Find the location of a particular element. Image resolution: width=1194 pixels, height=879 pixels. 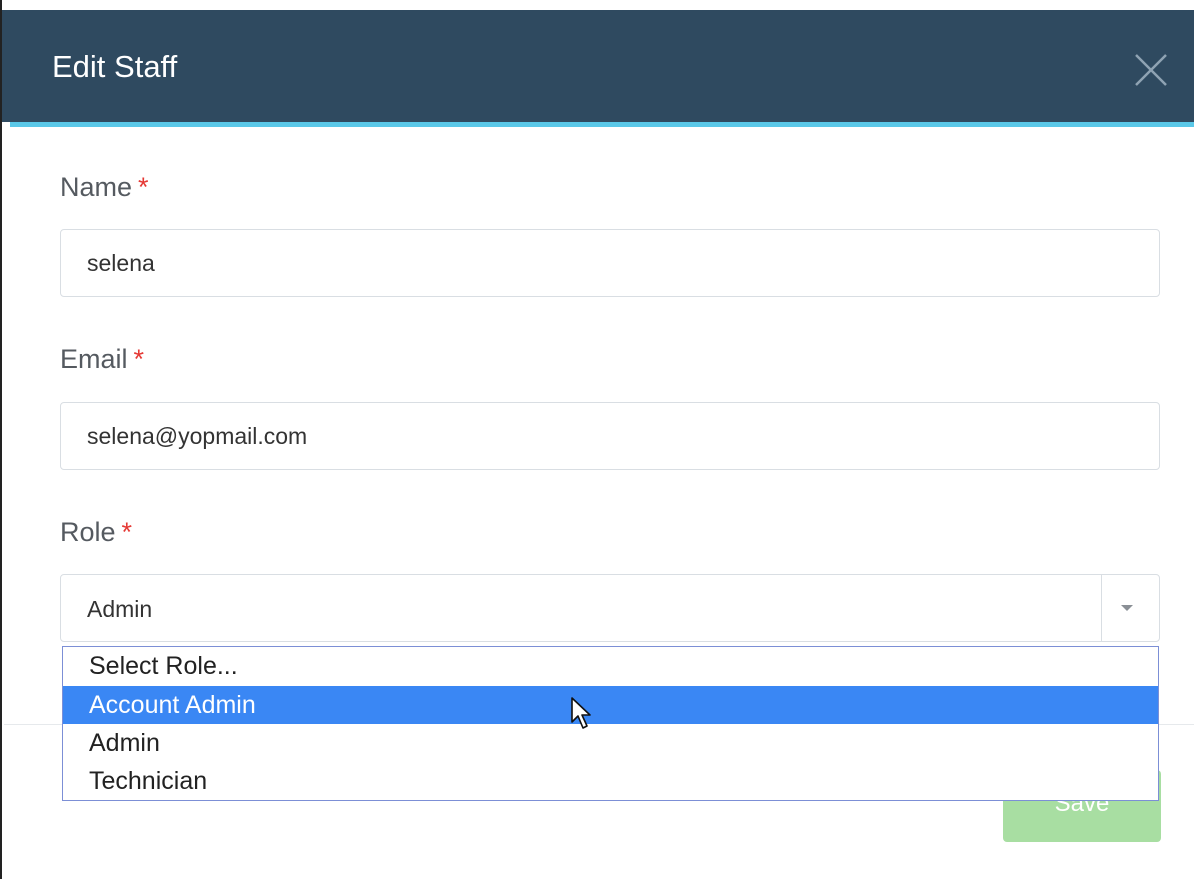

email-input is located at coordinates (610, 436).